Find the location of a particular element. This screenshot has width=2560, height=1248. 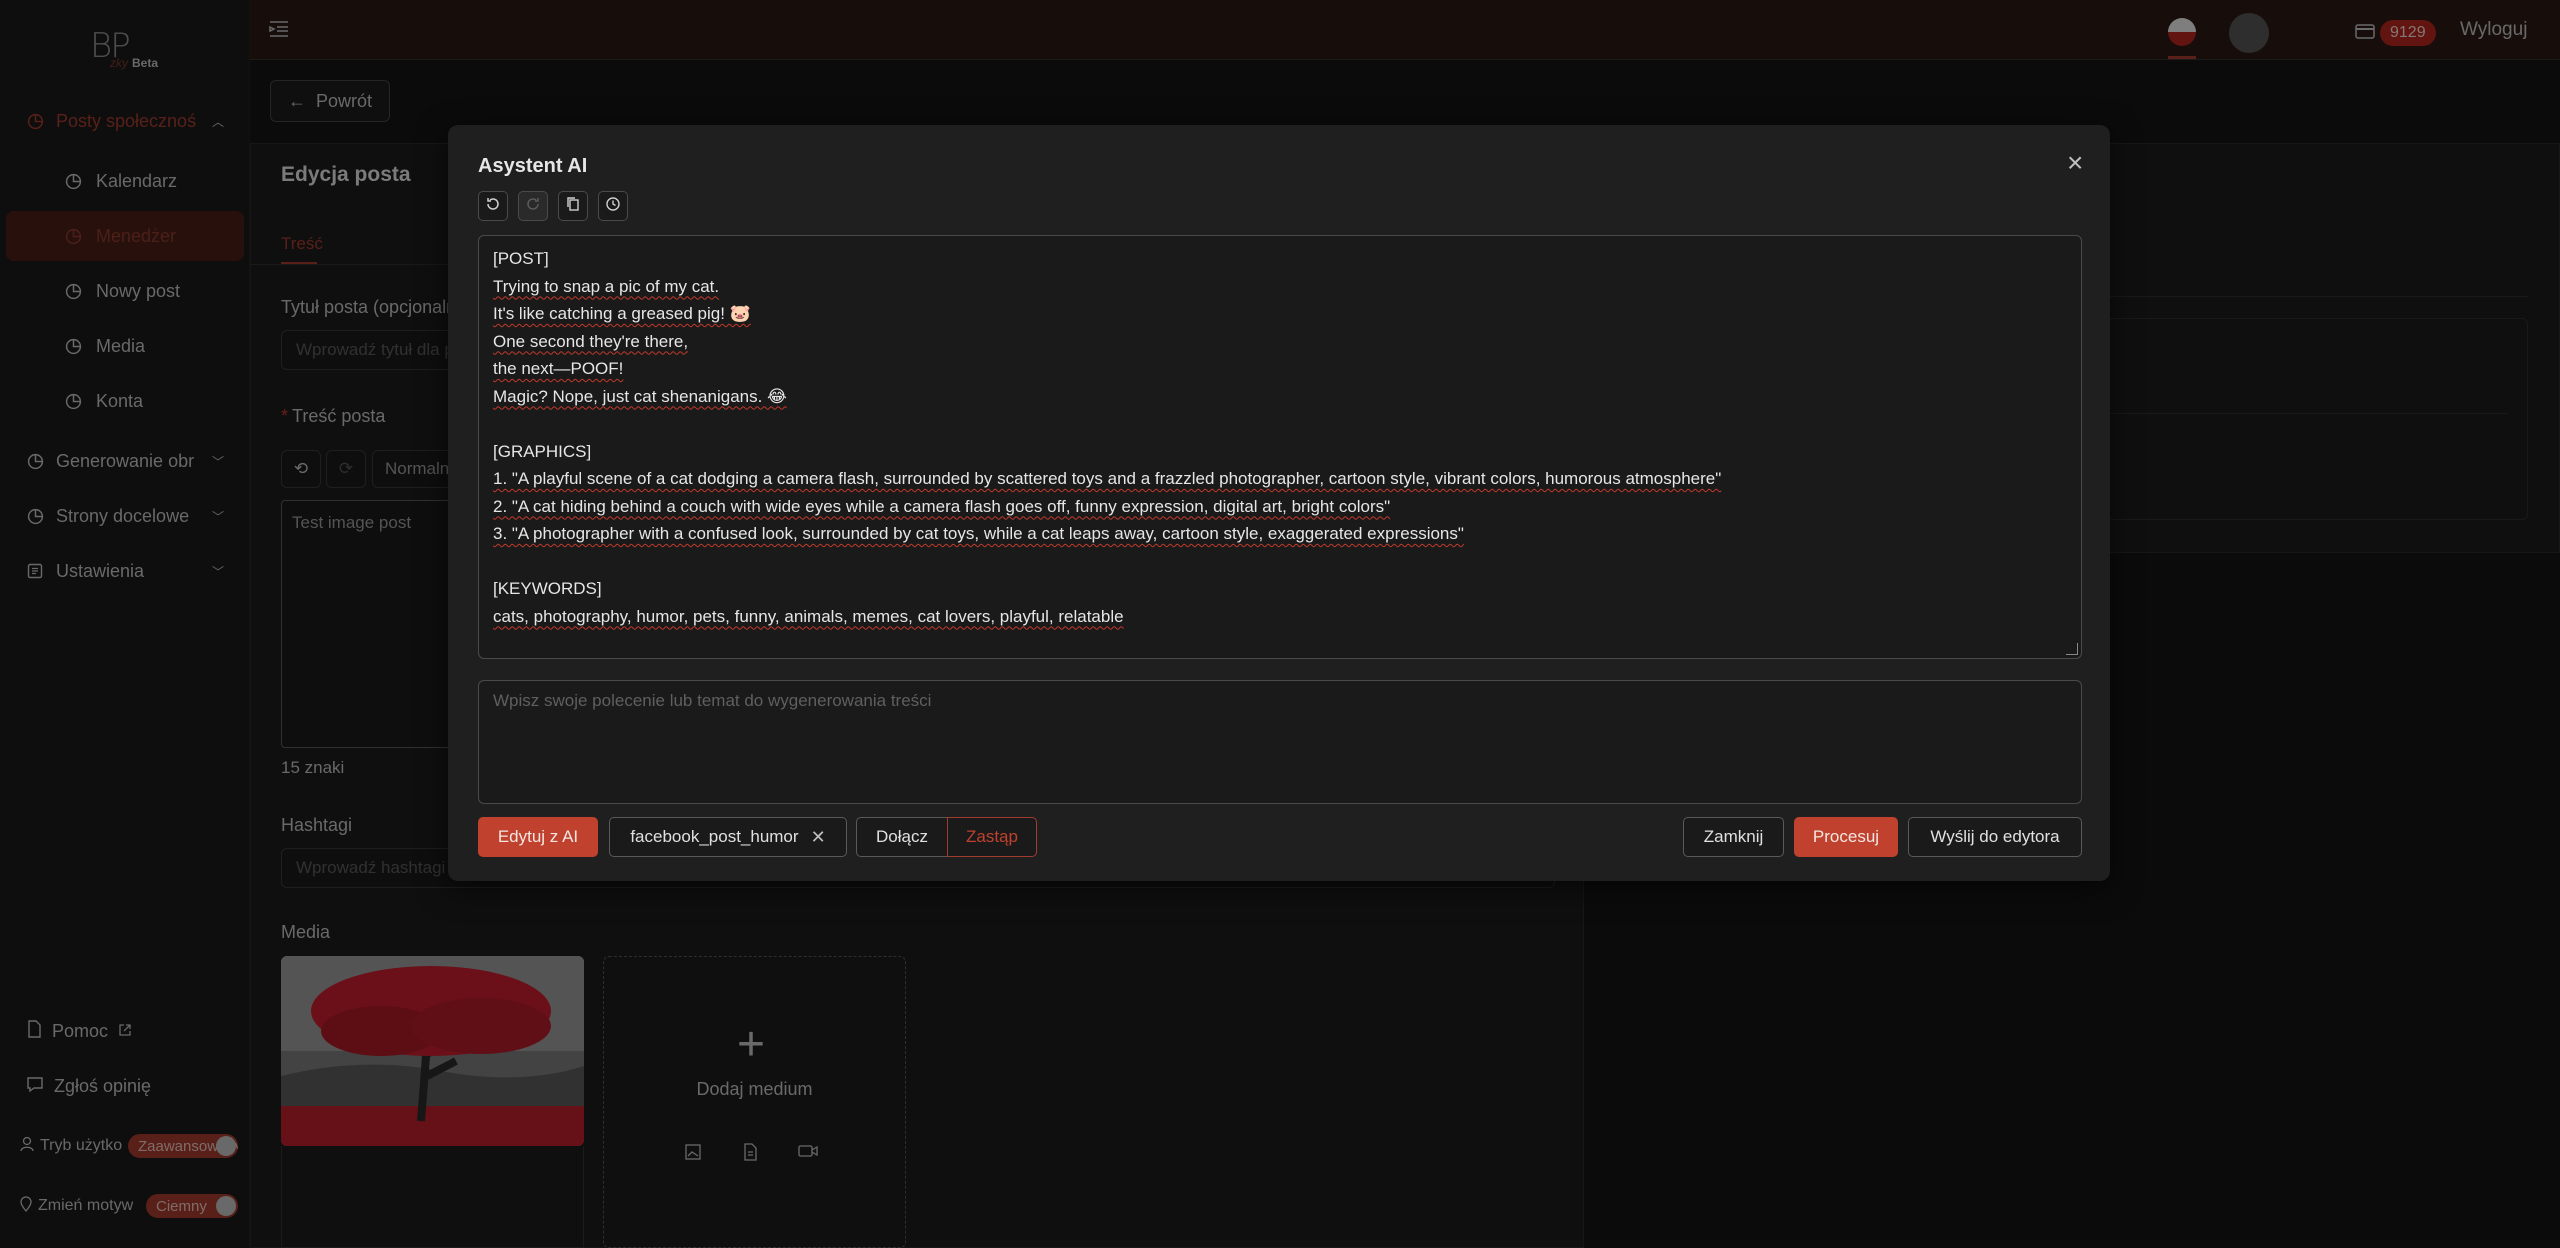

process-button: Procesuj is located at coordinates (1846, 837).